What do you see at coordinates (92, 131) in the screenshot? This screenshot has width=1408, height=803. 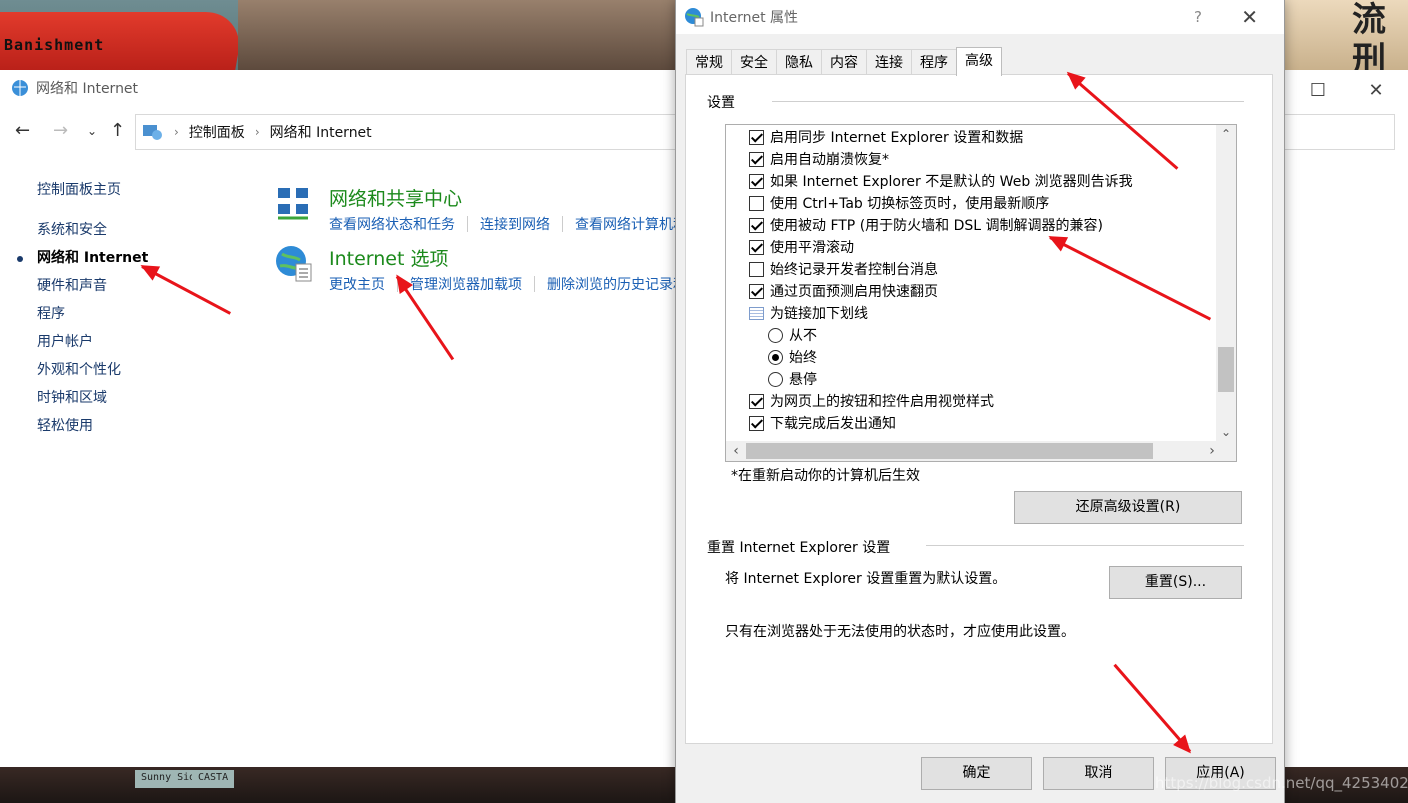 I see `recent-locations-chevron-icon: ⌄` at bounding box center [92, 131].